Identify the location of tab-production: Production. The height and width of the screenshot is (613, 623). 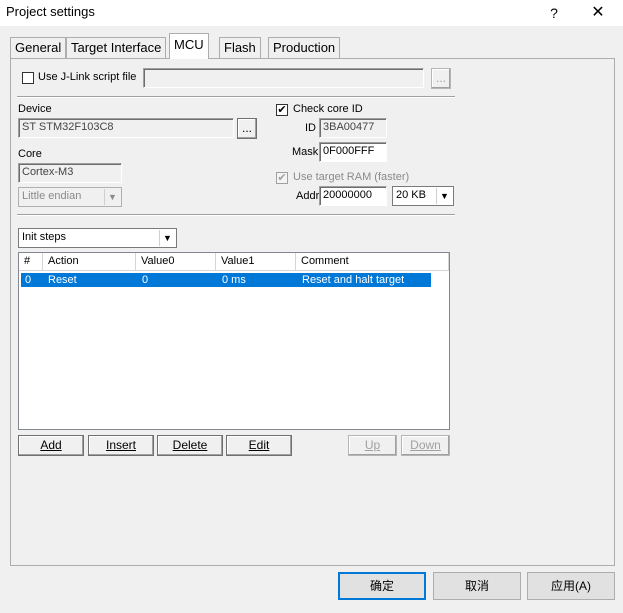
(304, 47).